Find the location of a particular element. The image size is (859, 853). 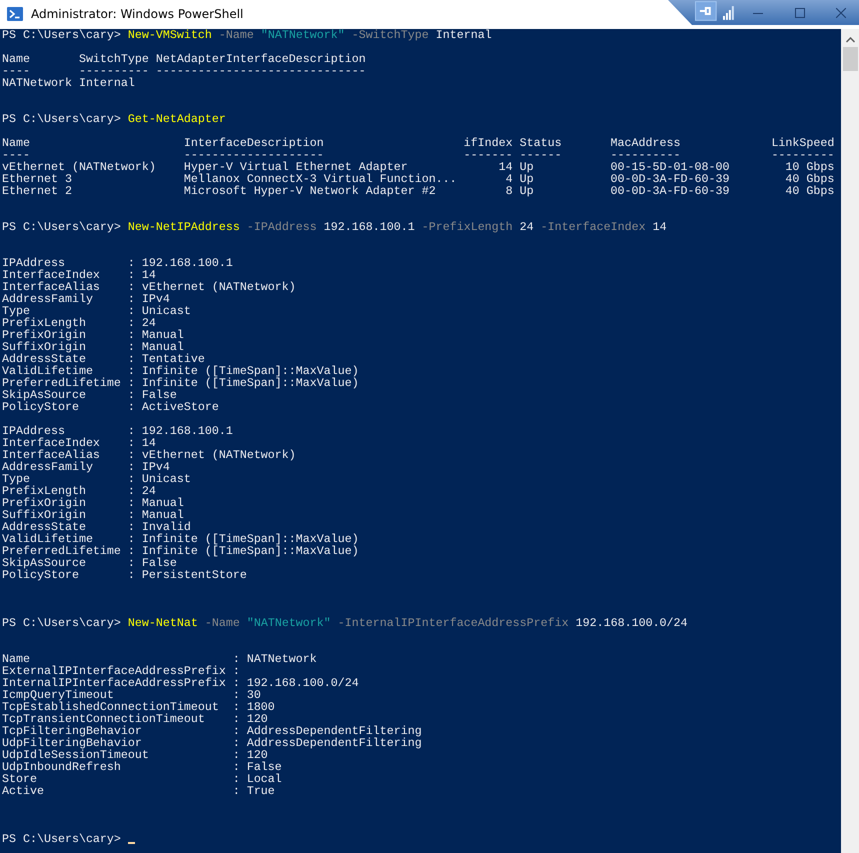

console-line: Name : NATNetwork is located at coordinates (160, 659).